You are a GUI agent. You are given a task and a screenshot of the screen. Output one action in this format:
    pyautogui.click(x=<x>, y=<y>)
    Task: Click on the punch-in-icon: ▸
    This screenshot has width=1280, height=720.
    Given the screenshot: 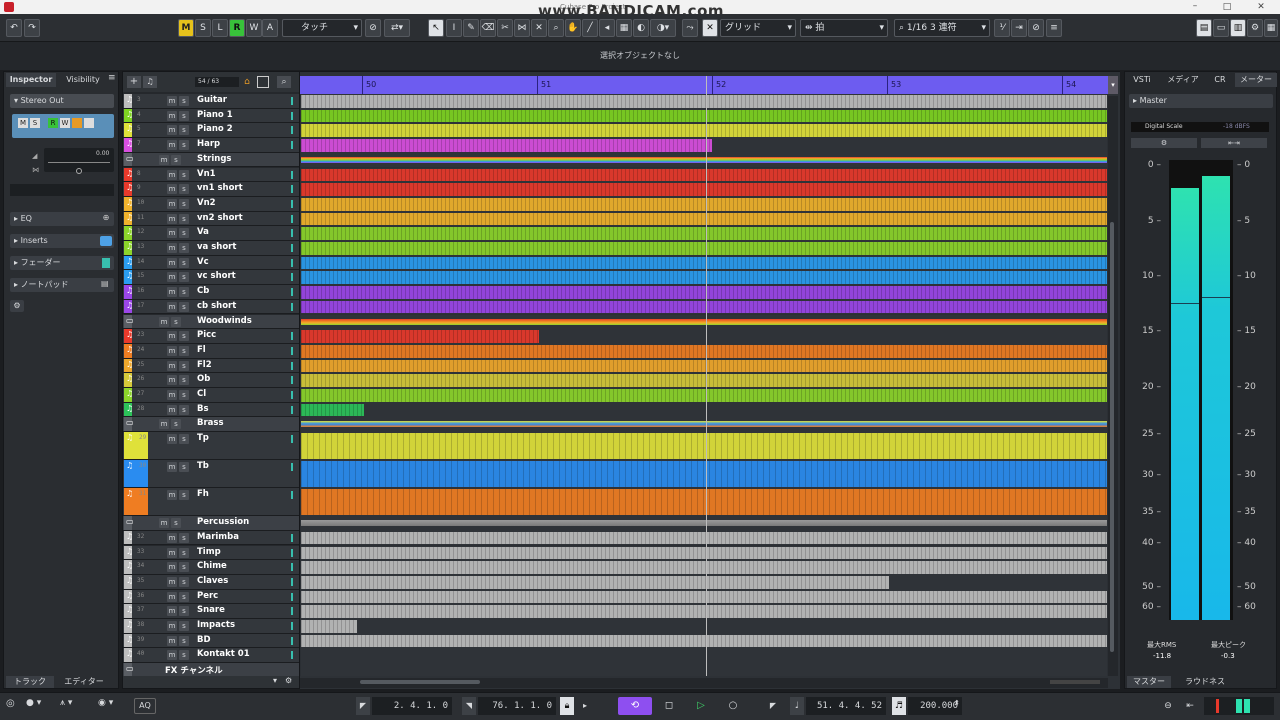 What is the action you would take?
    pyautogui.click(x=585, y=706)
    